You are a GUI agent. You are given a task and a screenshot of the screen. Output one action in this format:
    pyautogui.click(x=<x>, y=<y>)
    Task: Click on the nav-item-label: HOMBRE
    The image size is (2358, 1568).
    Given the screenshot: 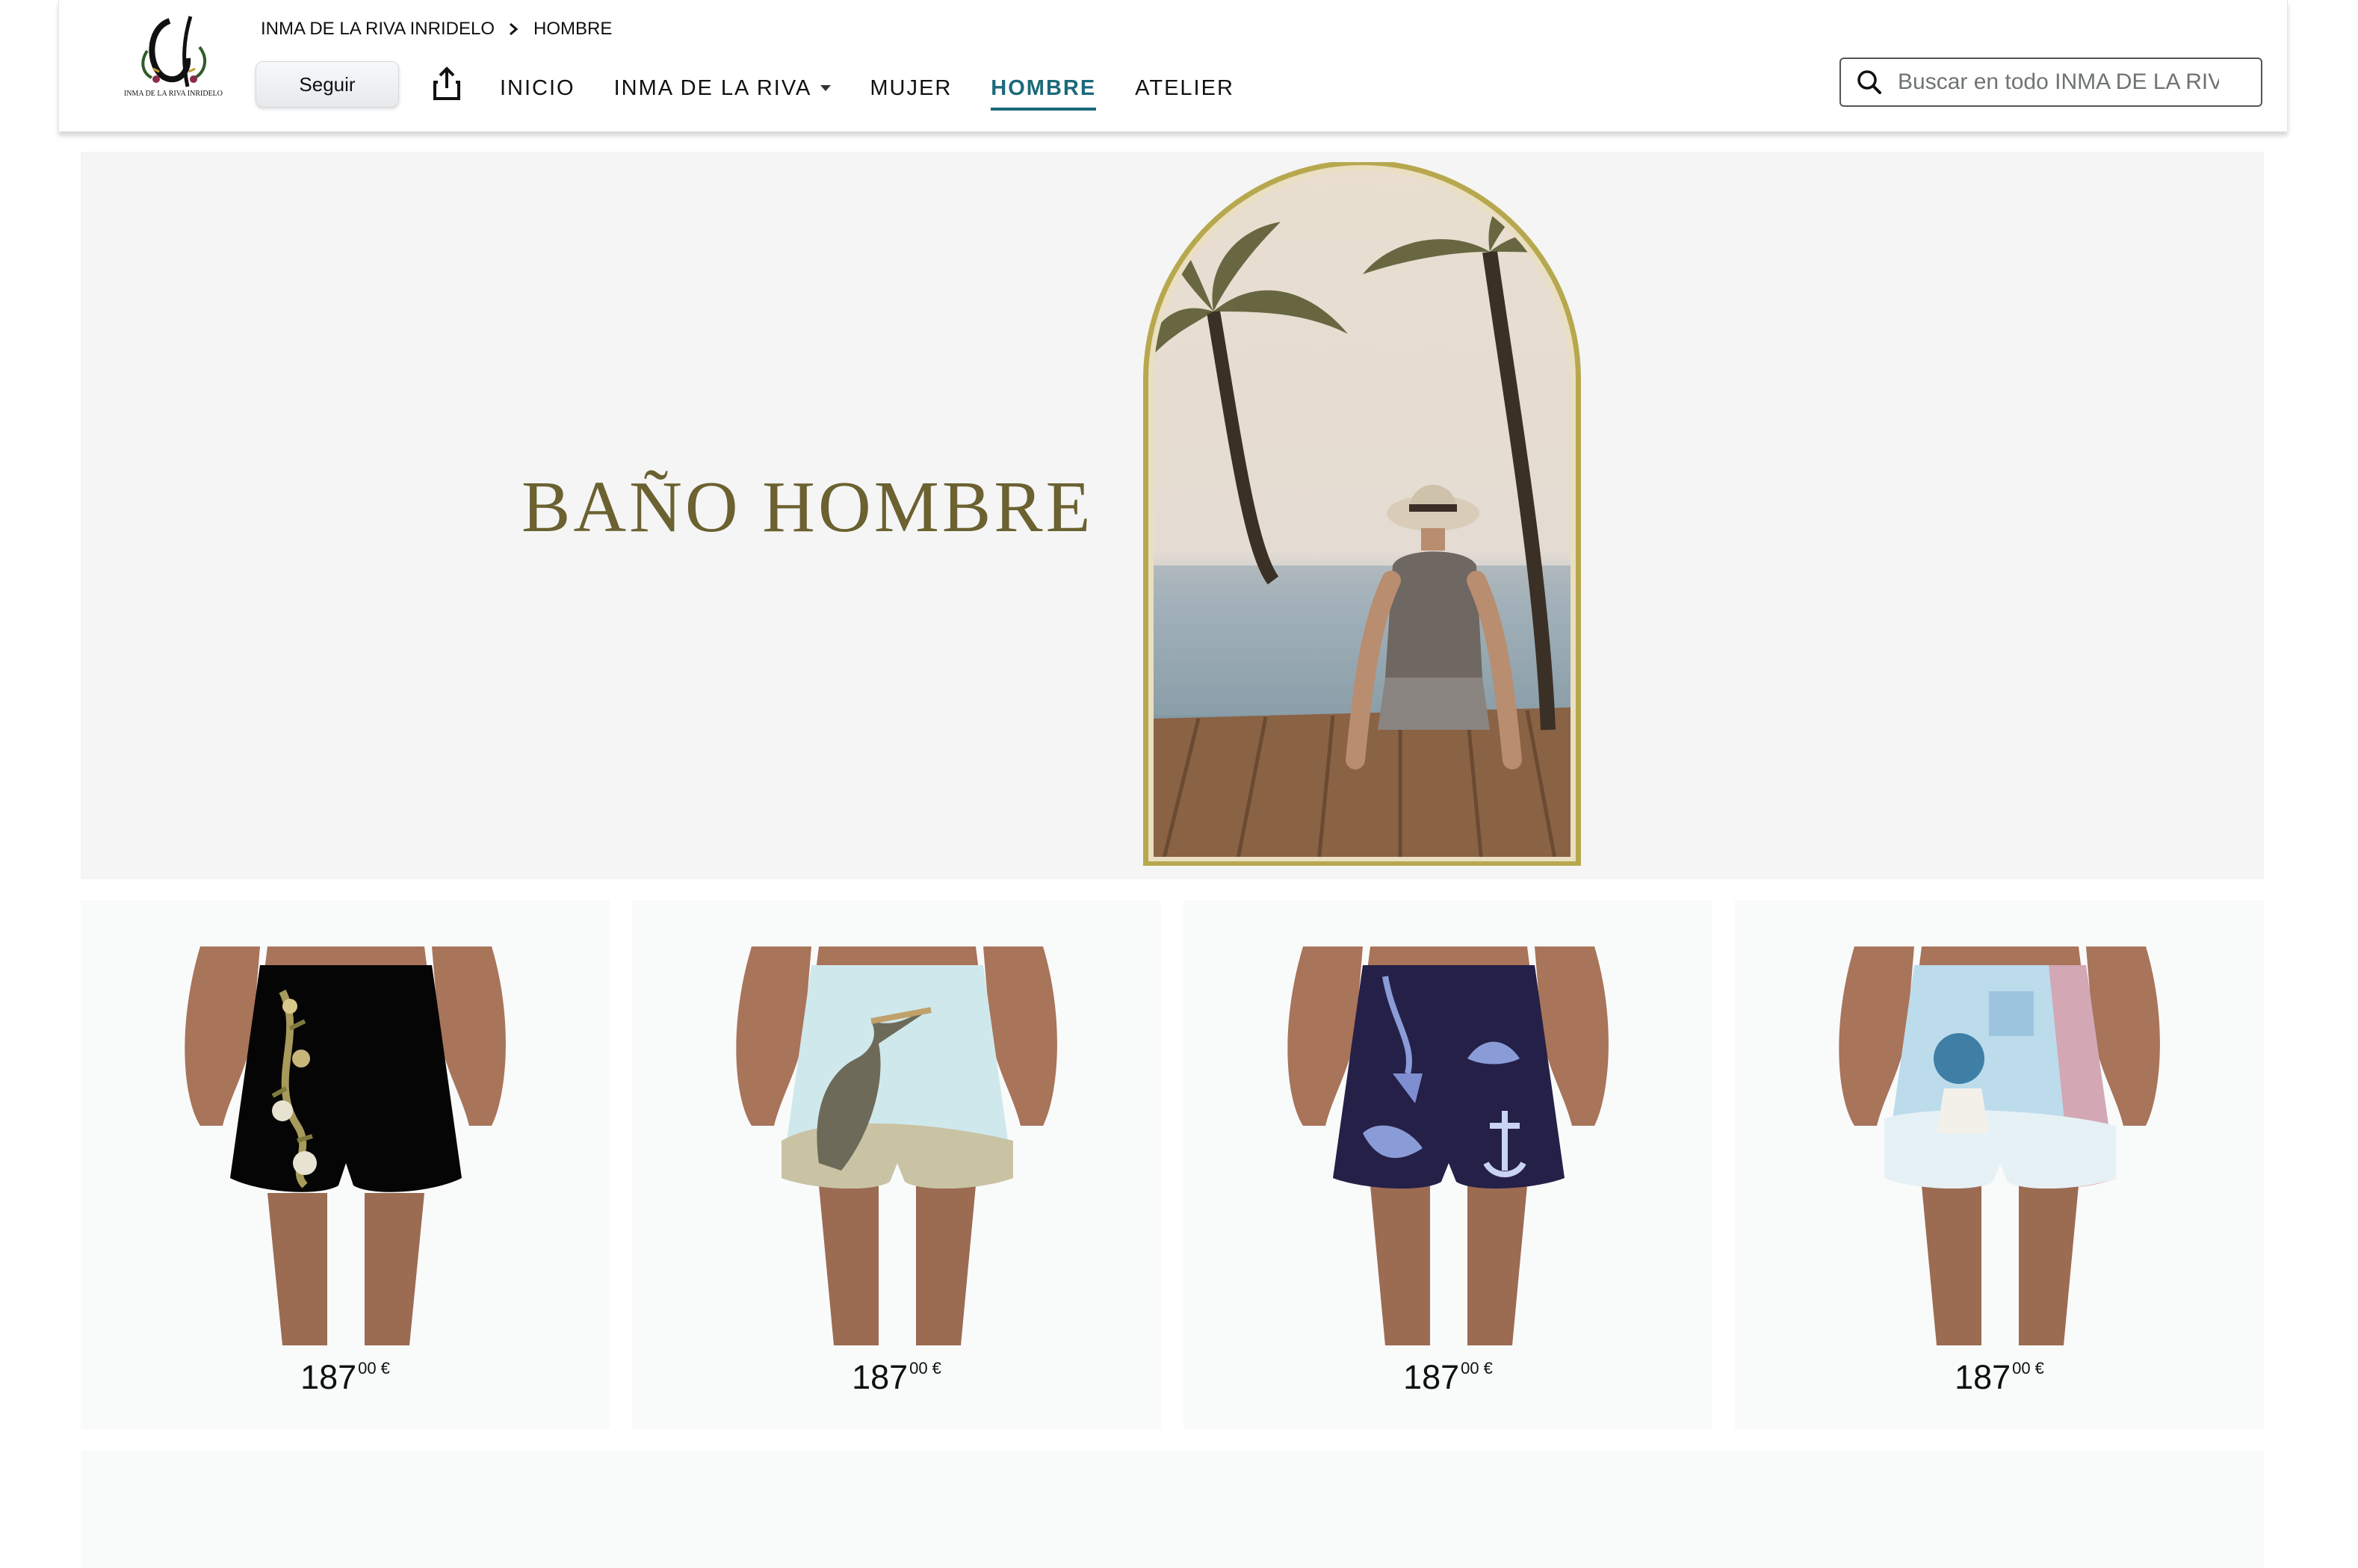 What is the action you would take?
    pyautogui.click(x=1044, y=87)
    